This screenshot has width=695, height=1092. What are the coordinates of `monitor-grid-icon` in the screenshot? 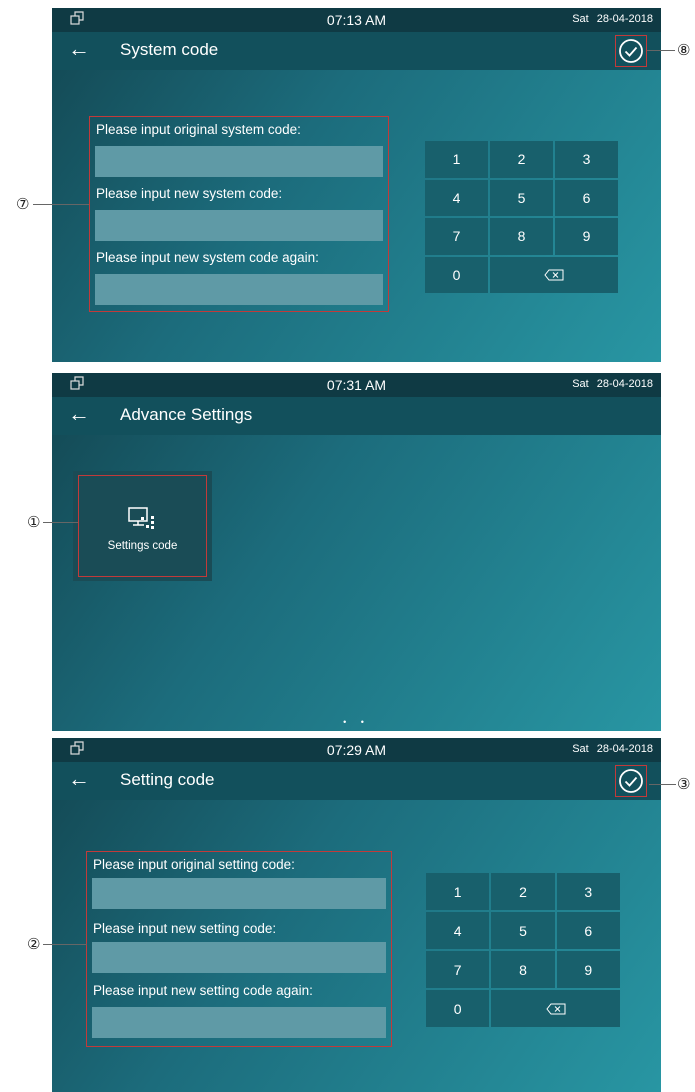 It's located at (141, 518).